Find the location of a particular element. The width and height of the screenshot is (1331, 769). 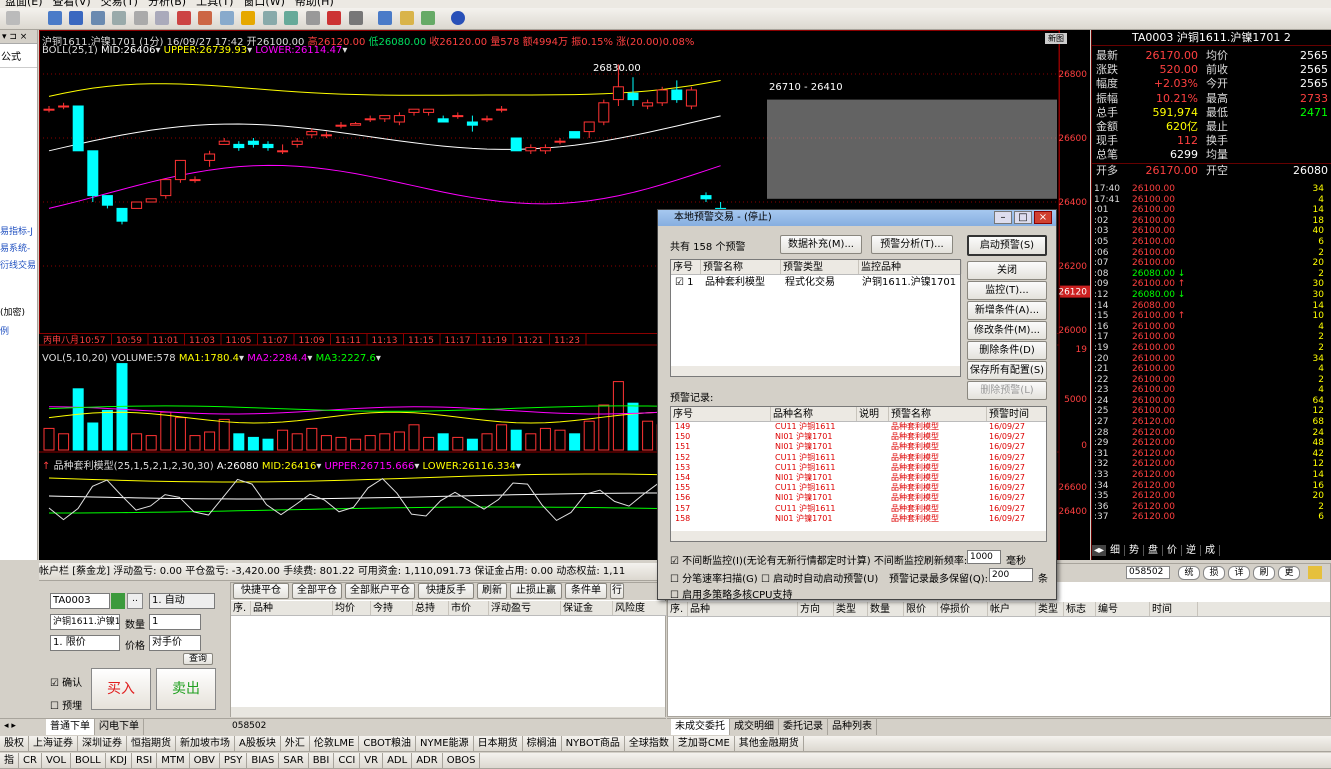

indicator-tab: BOLL is located at coordinates (88, 760).